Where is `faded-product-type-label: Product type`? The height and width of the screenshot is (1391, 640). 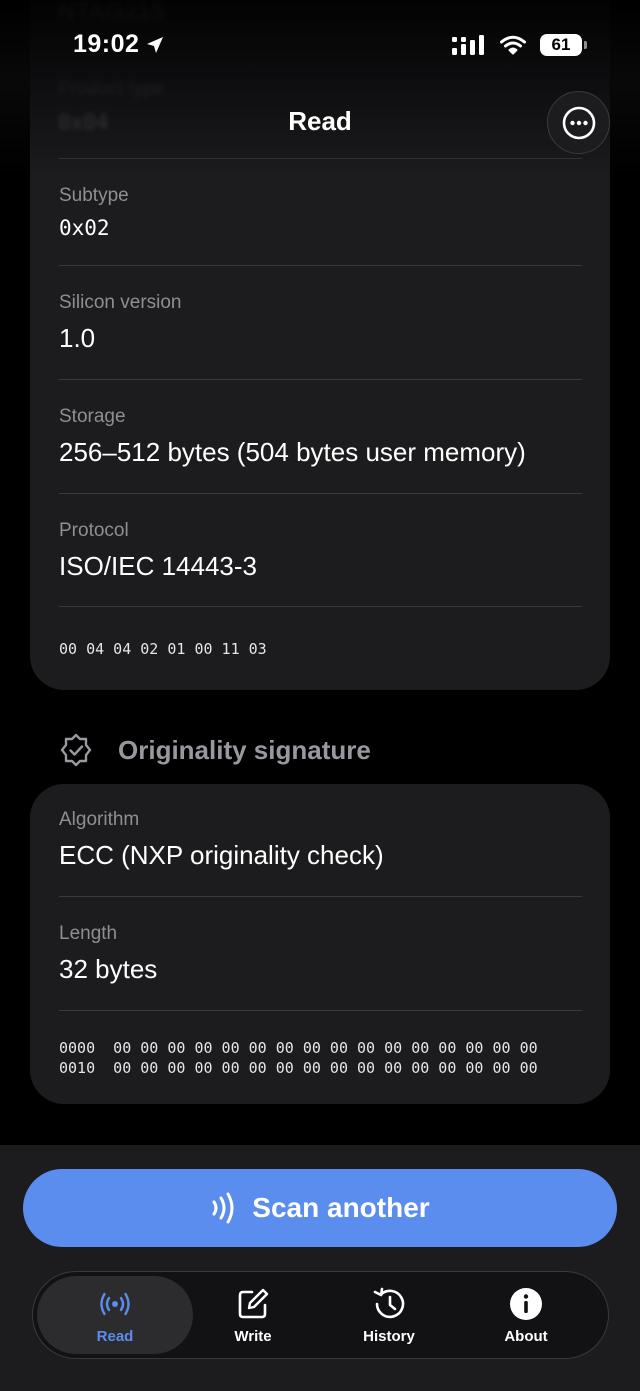 faded-product-type-label: Product type is located at coordinates (111, 88).